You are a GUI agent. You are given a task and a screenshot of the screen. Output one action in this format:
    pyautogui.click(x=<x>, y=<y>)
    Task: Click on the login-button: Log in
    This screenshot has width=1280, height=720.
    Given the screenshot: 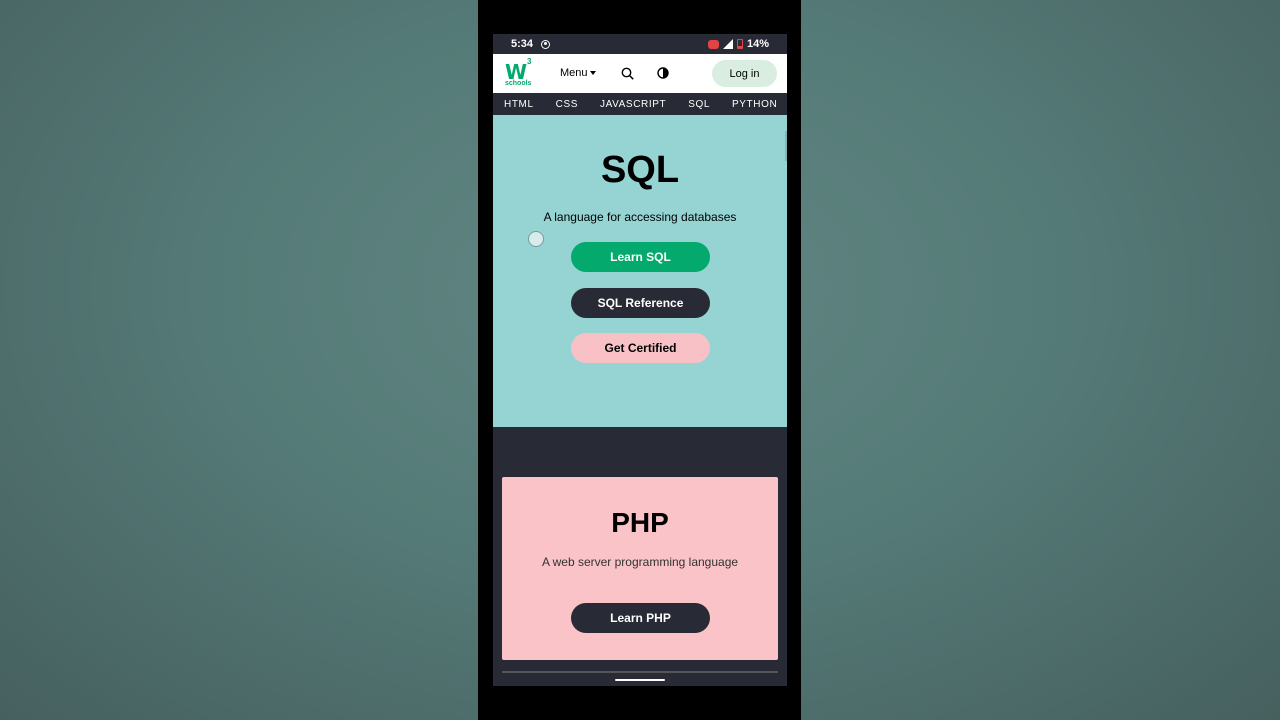 What is the action you would take?
    pyautogui.click(x=744, y=73)
    